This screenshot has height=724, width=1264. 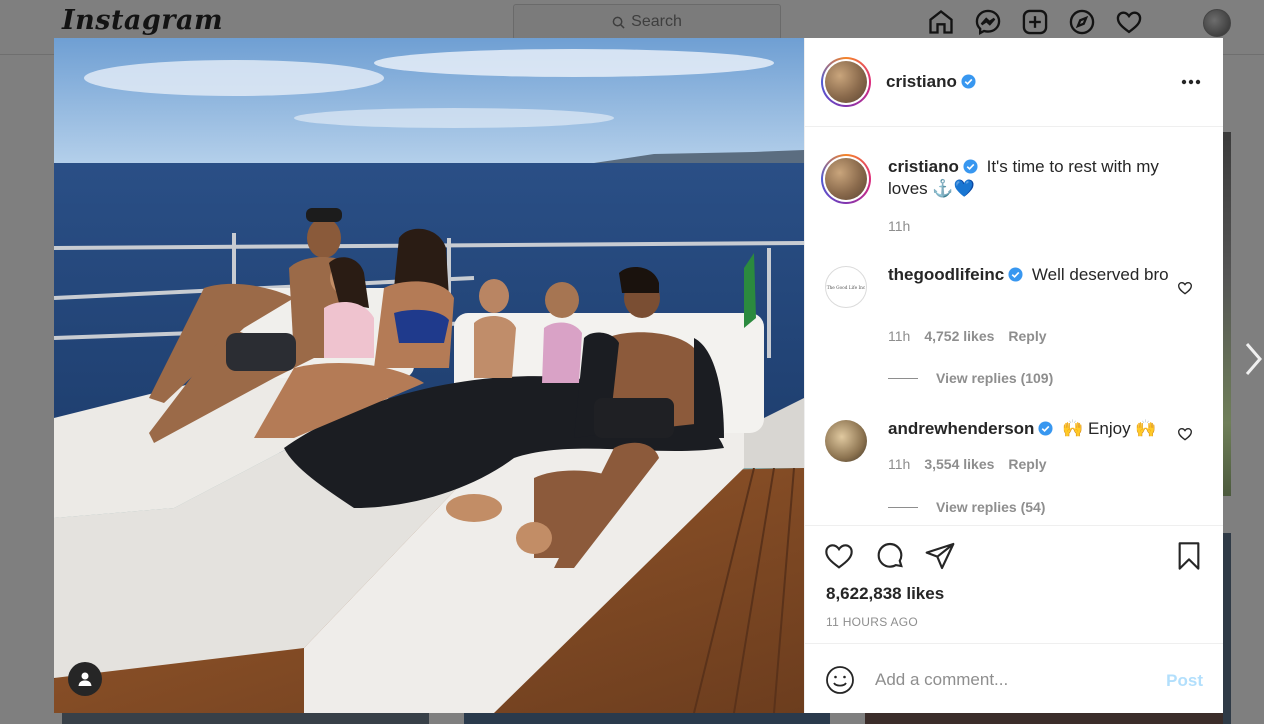 I want to click on share-button, so click(x=940, y=556).